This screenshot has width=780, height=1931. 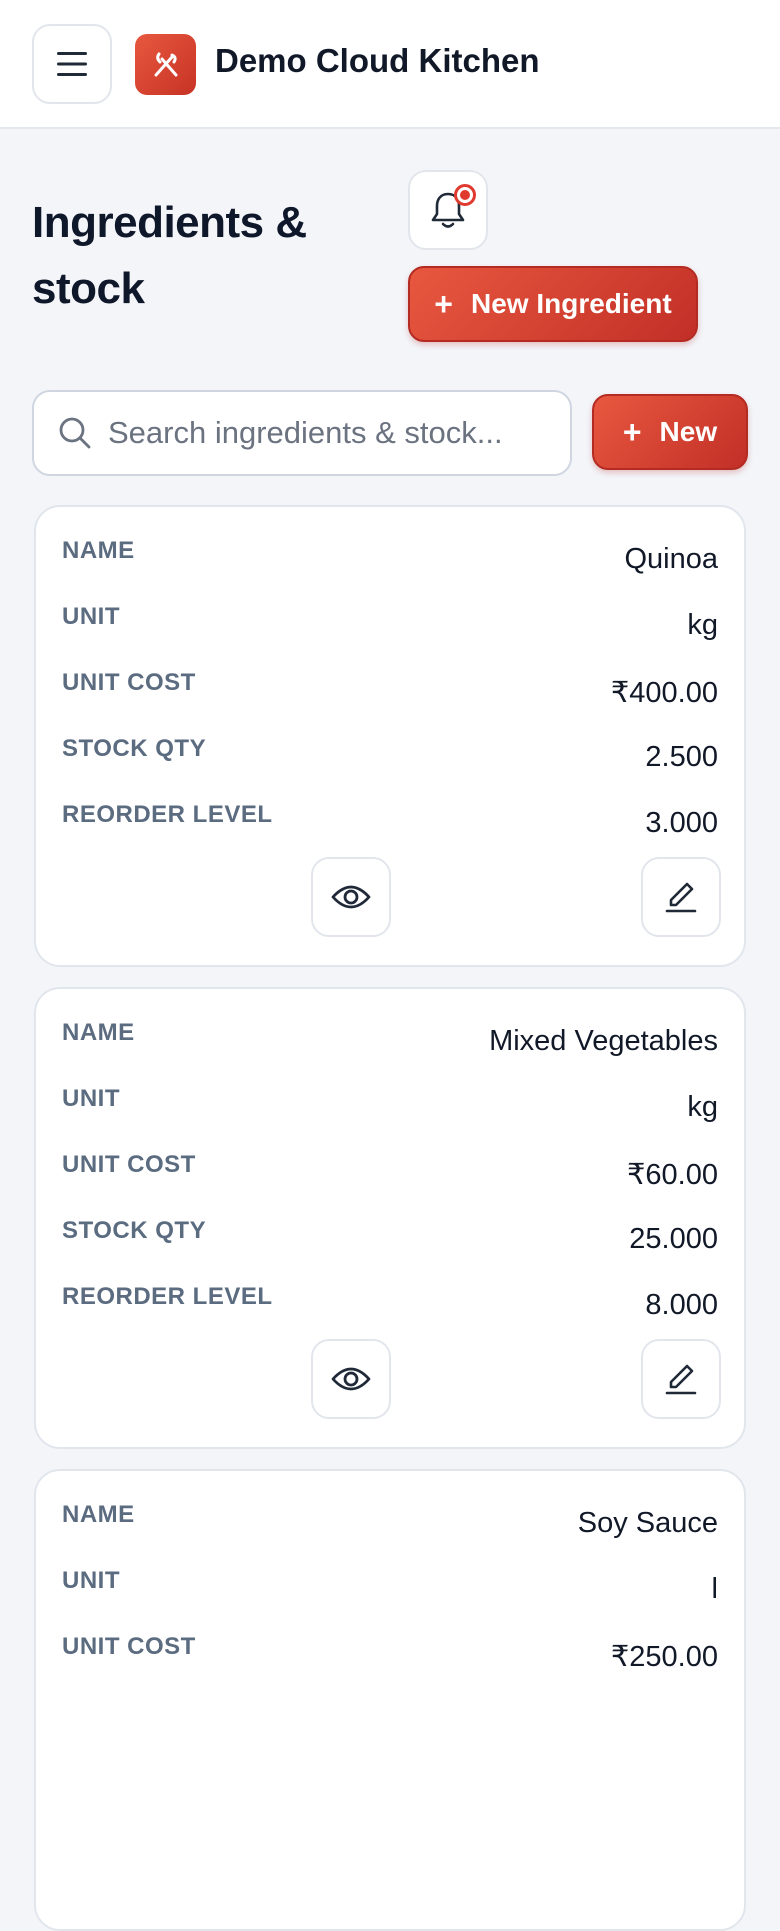 What do you see at coordinates (681, 823) in the screenshot?
I see `reorder-level-value: 3.000` at bounding box center [681, 823].